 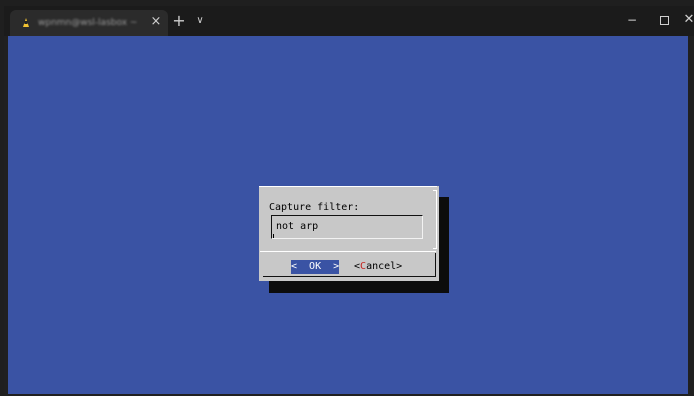 I want to click on dialog-right-border, so click(x=436, y=219).